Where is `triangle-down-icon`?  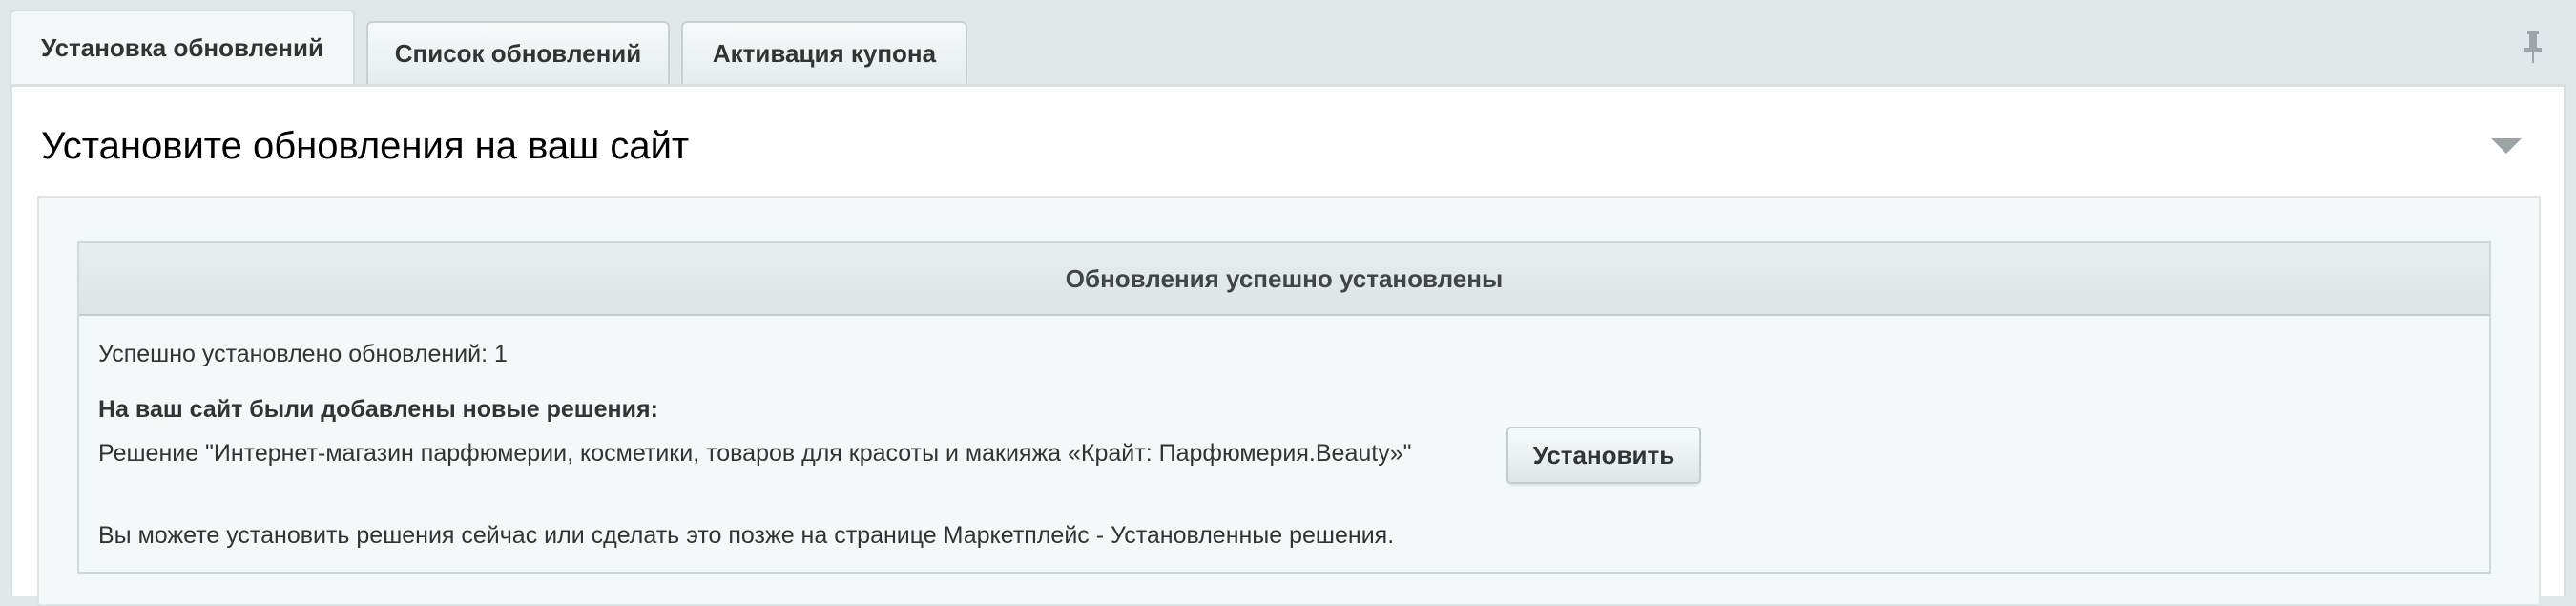 triangle-down-icon is located at coordinates (2506, 147).